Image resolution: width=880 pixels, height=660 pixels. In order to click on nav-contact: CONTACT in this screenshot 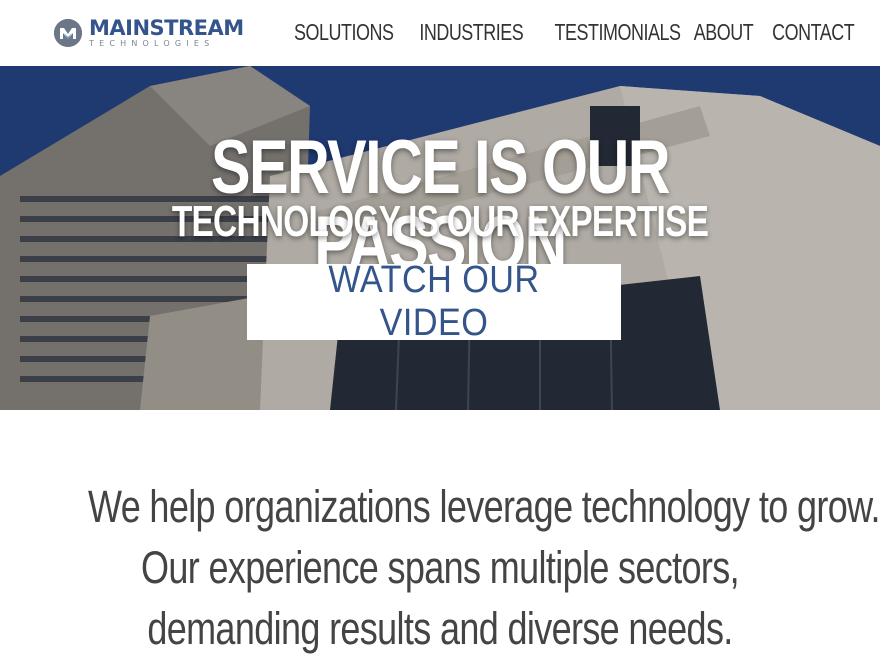, I will do `click(813, 32)`.